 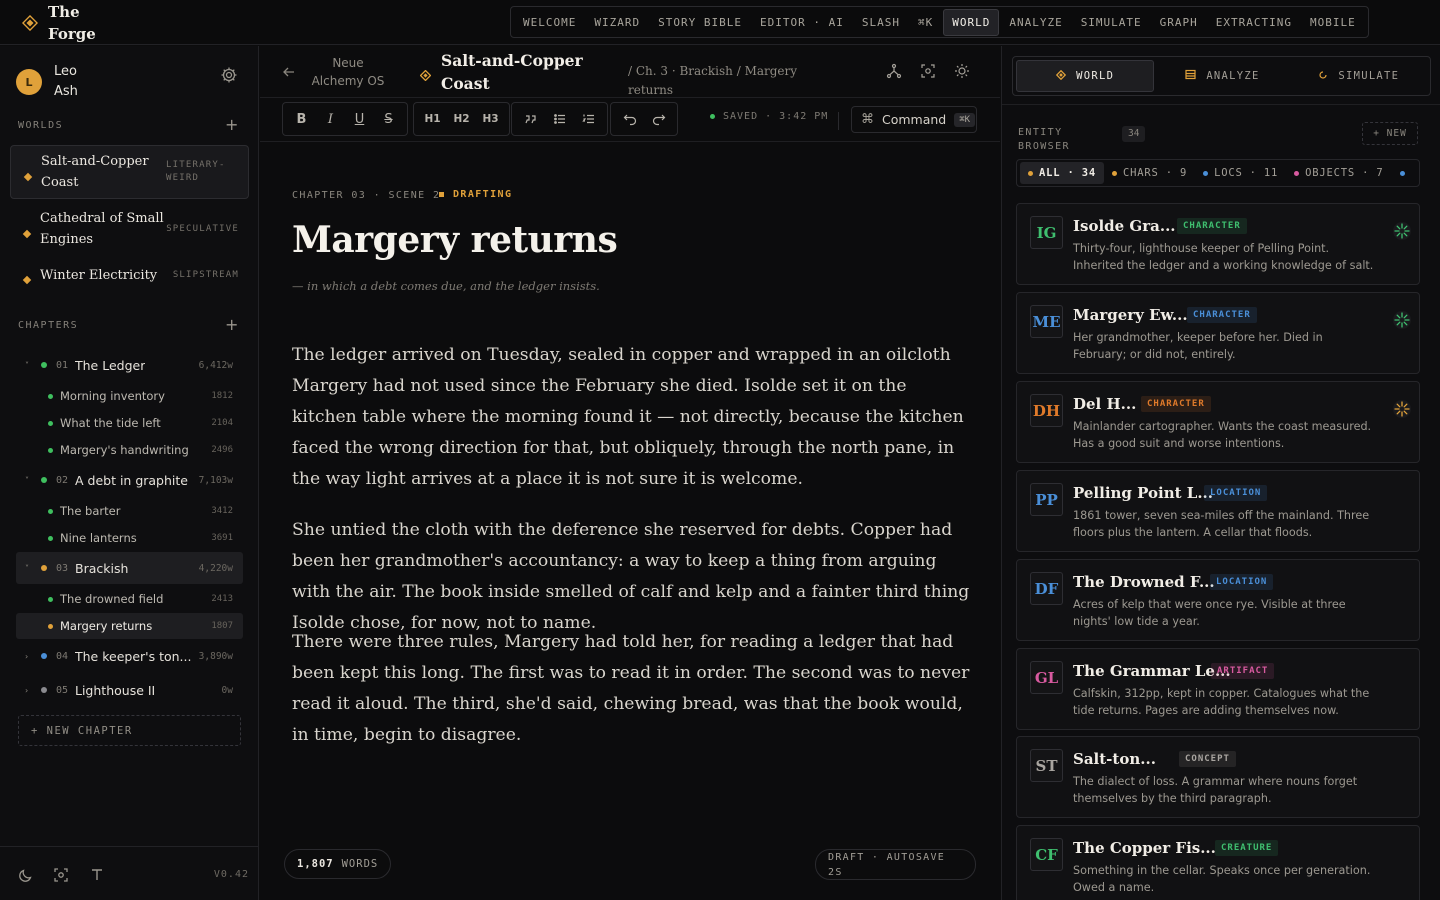 I want to click on world-name: Winter Electricity, so click(x=99, y=275).